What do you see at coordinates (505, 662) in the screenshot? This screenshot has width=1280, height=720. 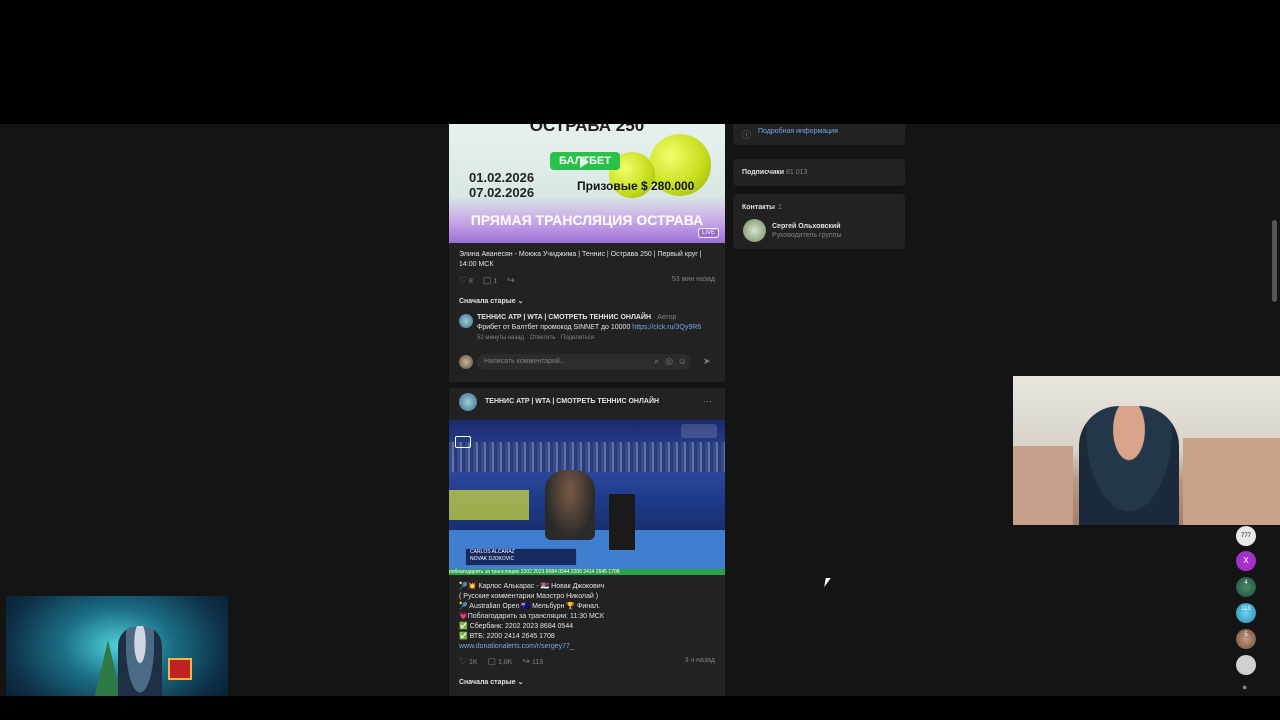 I see `post2-comments: 1,8K` at bounding box center [505, 662].